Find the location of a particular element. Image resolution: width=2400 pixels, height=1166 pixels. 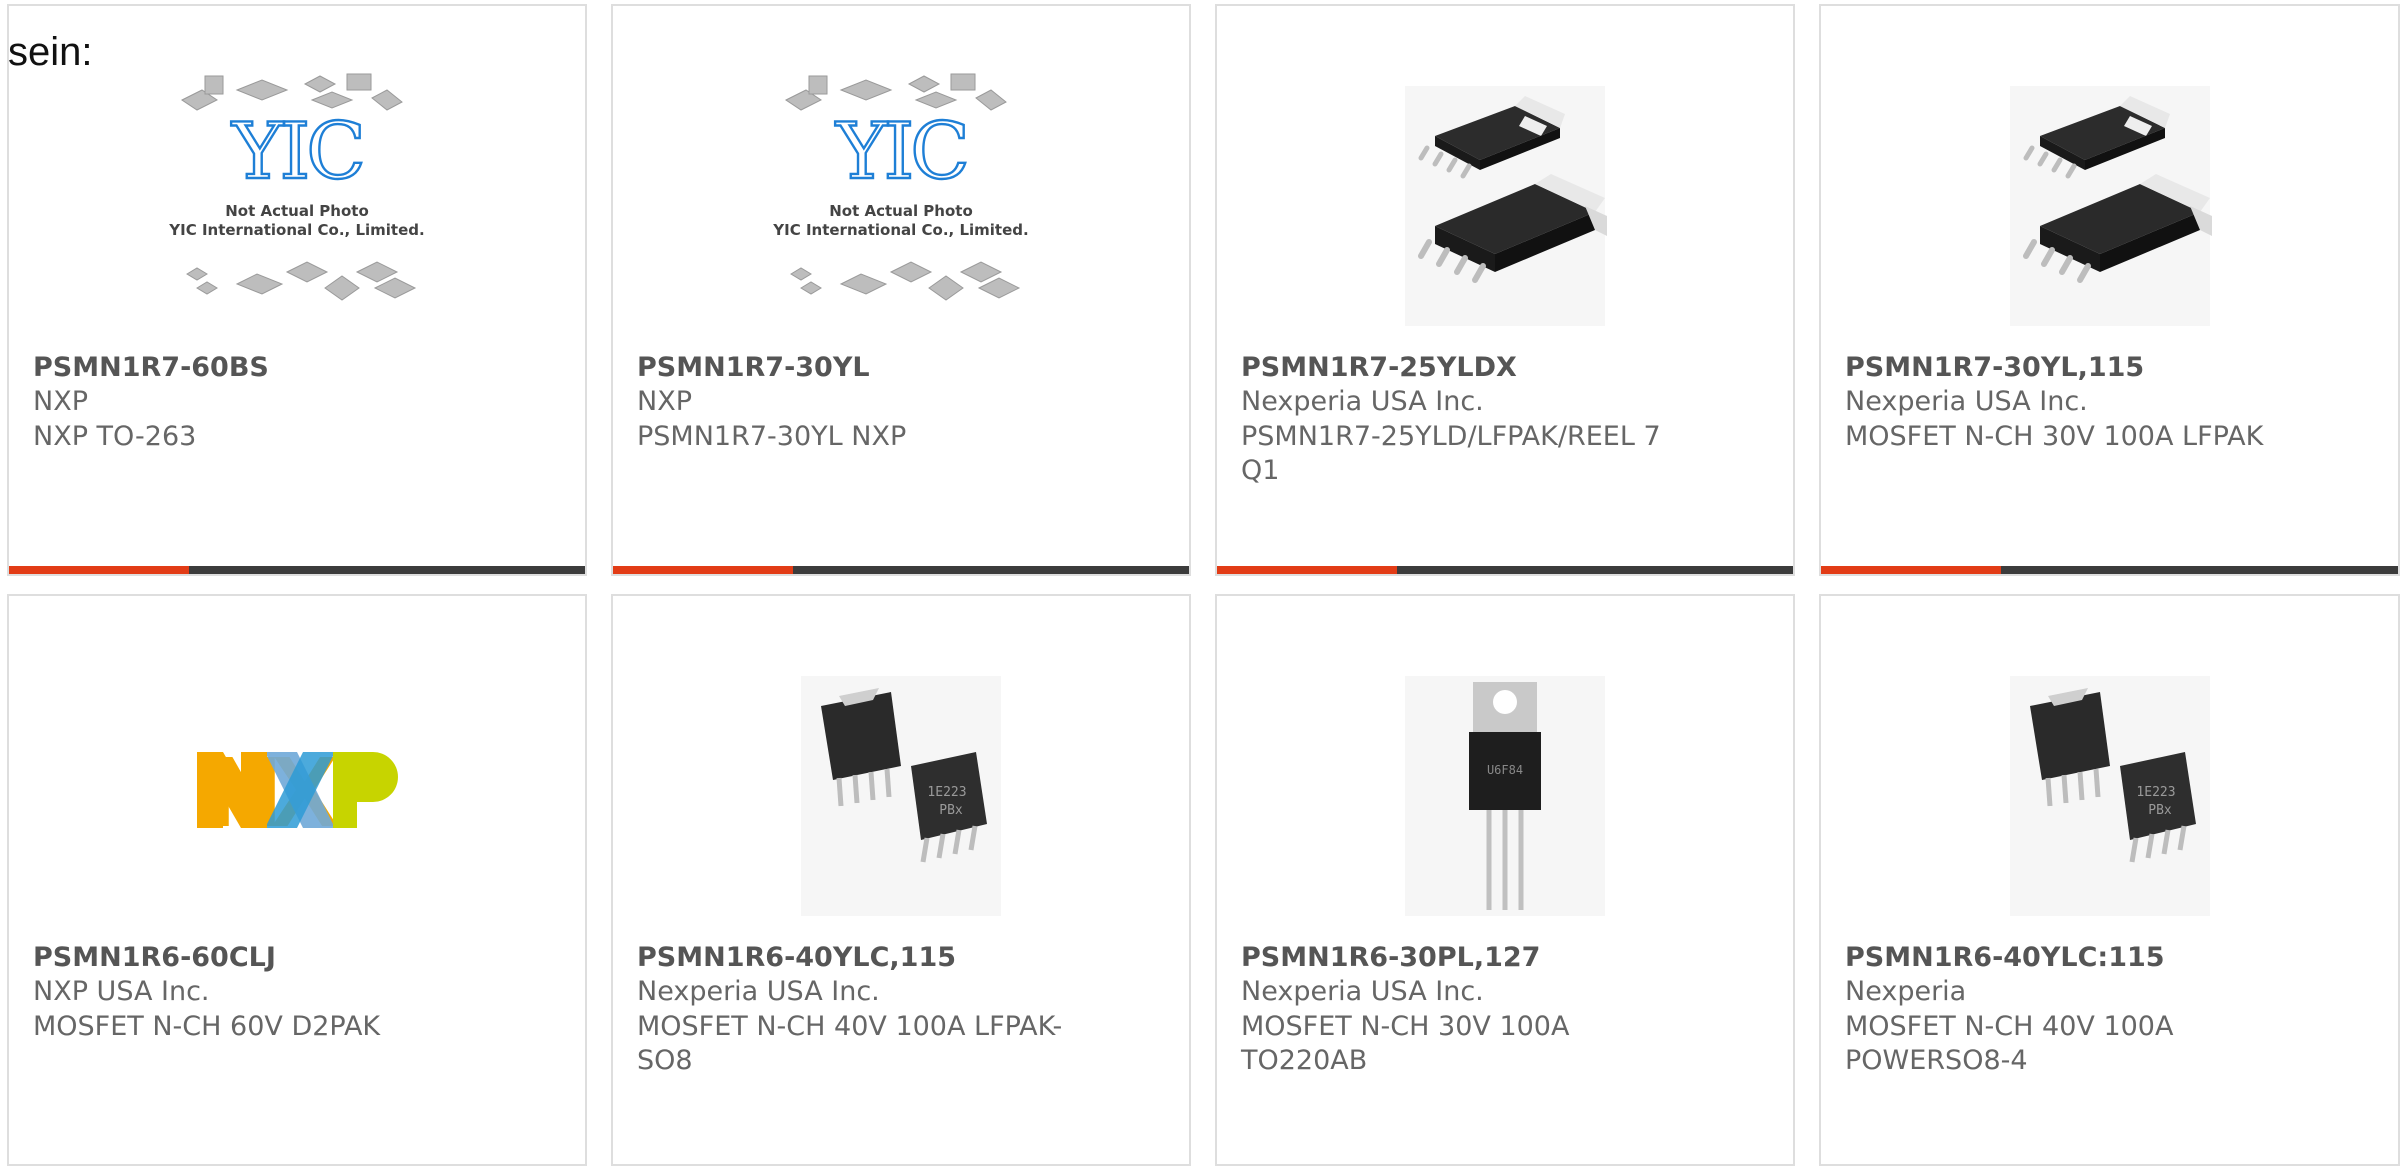

manufacturer: NXP USA Inc. is located at coordinates (121, 991).